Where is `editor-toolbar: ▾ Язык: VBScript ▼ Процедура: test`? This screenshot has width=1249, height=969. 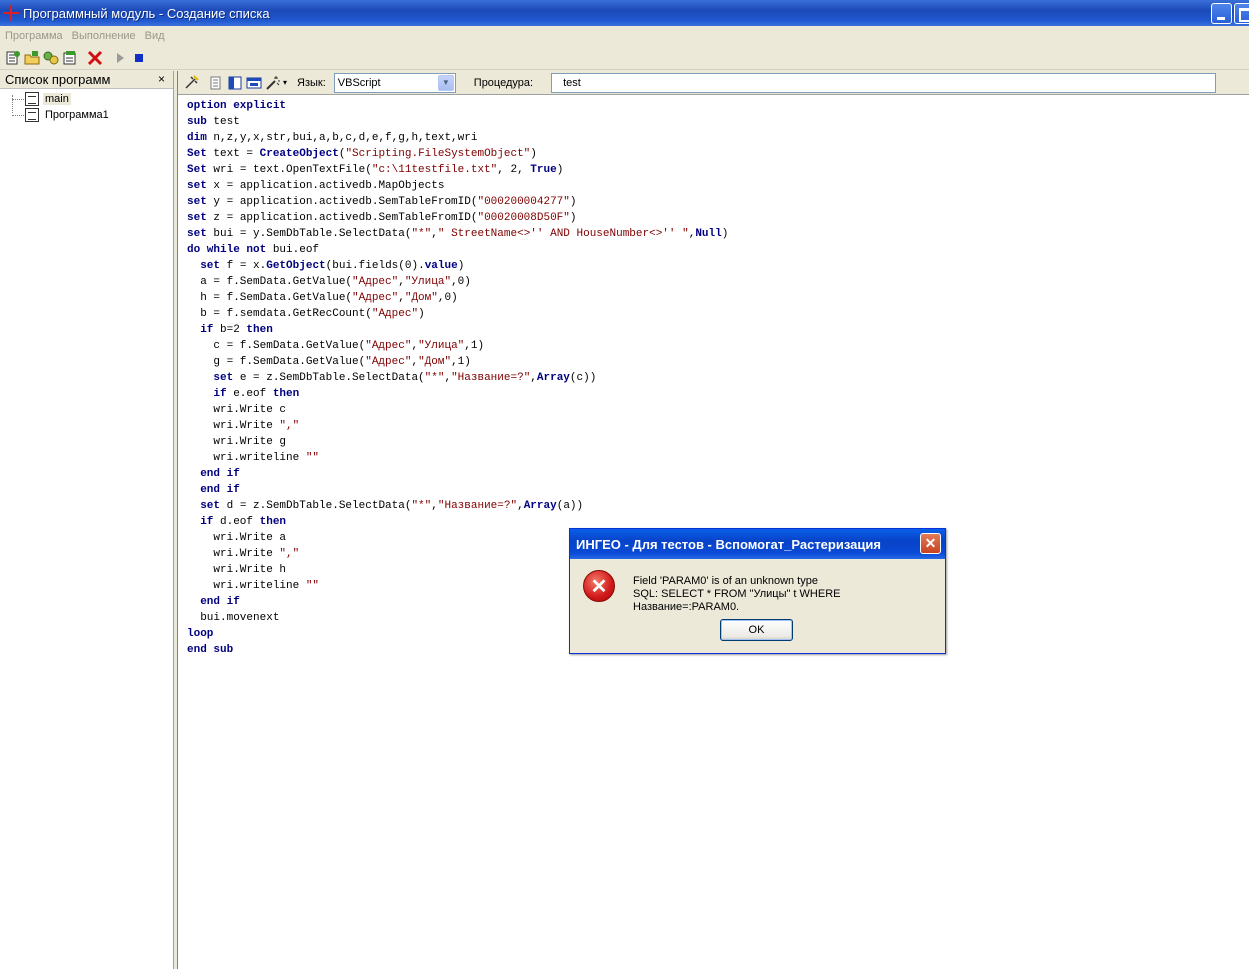 editor-toolbar: ▾ Язык: VBScript ▼ Процедура: test is located at coordinates (713, 83).